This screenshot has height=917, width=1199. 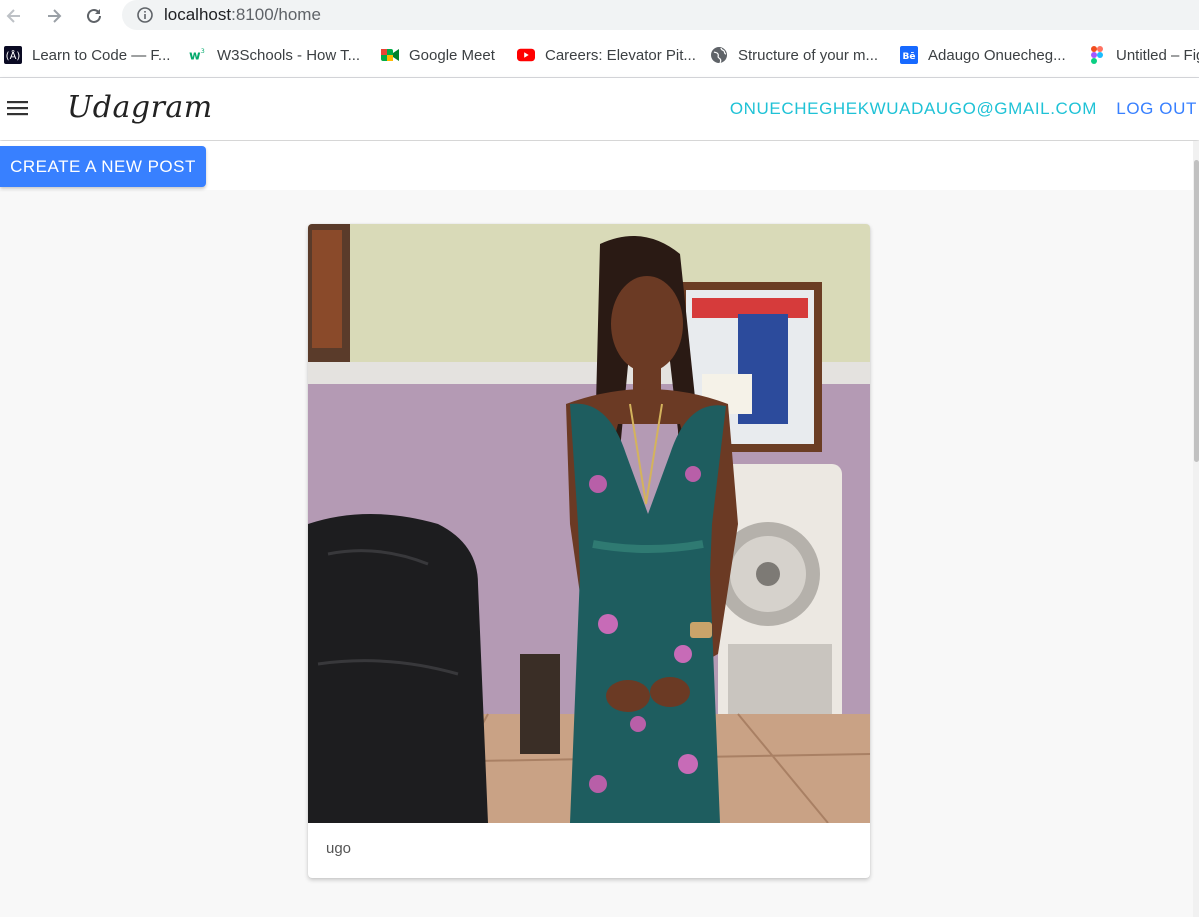 What do you see at coordinates (14, 16) in the screenshot?
I see `back-arrow-icon` at bounding box center [14, 16].